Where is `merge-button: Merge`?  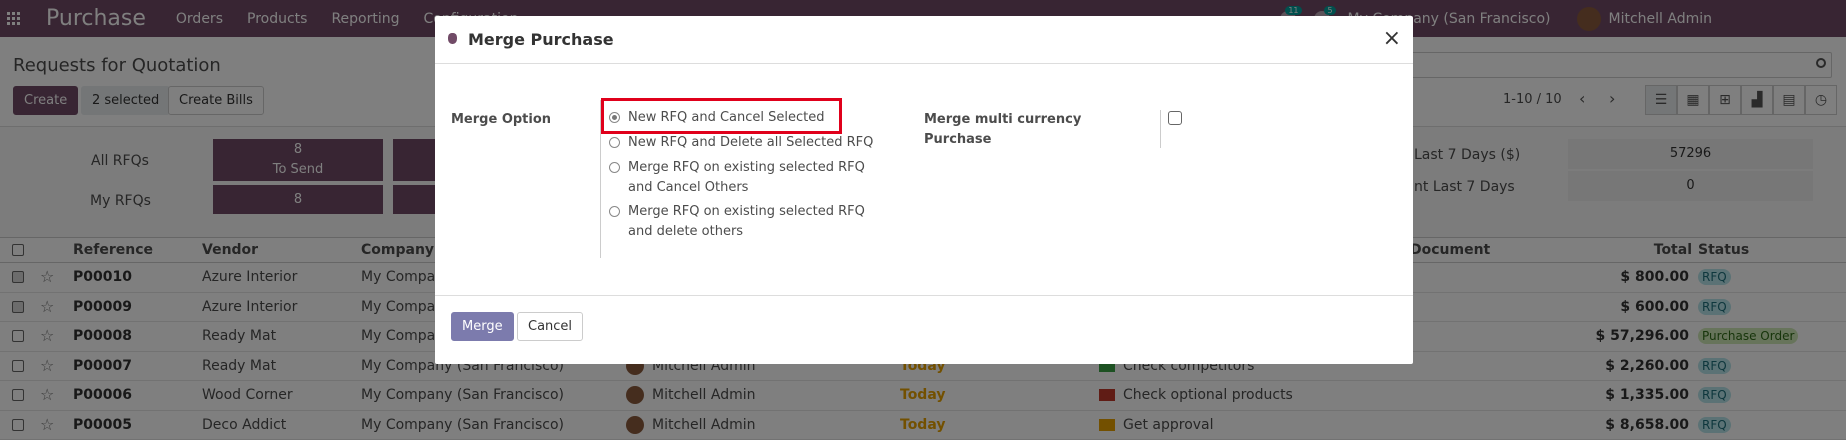 merge-button: Merge is located at coordinates (482, 326).